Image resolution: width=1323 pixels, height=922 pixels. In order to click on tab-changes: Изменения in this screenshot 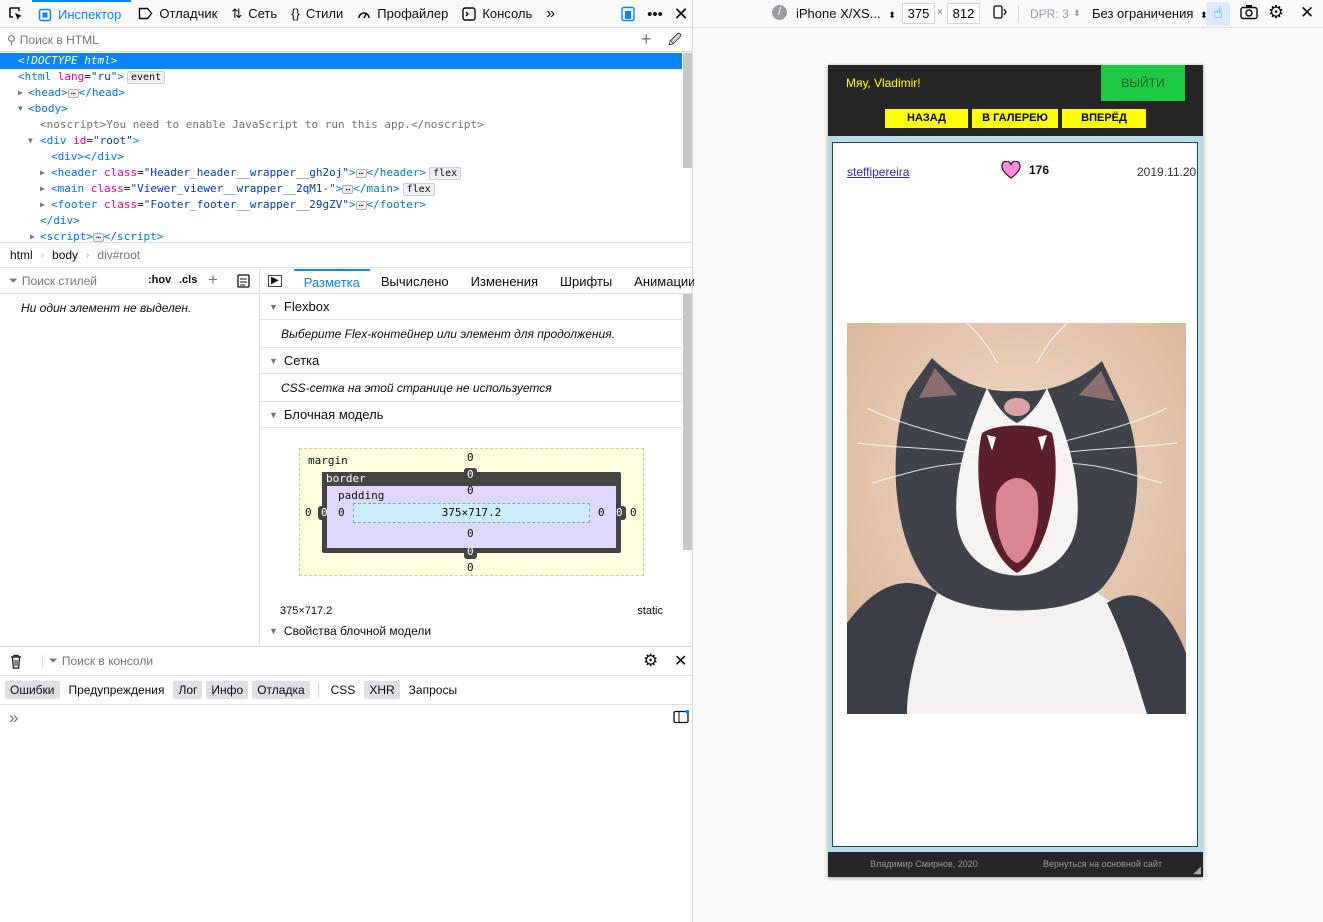, I will do `click(504, 281)`.